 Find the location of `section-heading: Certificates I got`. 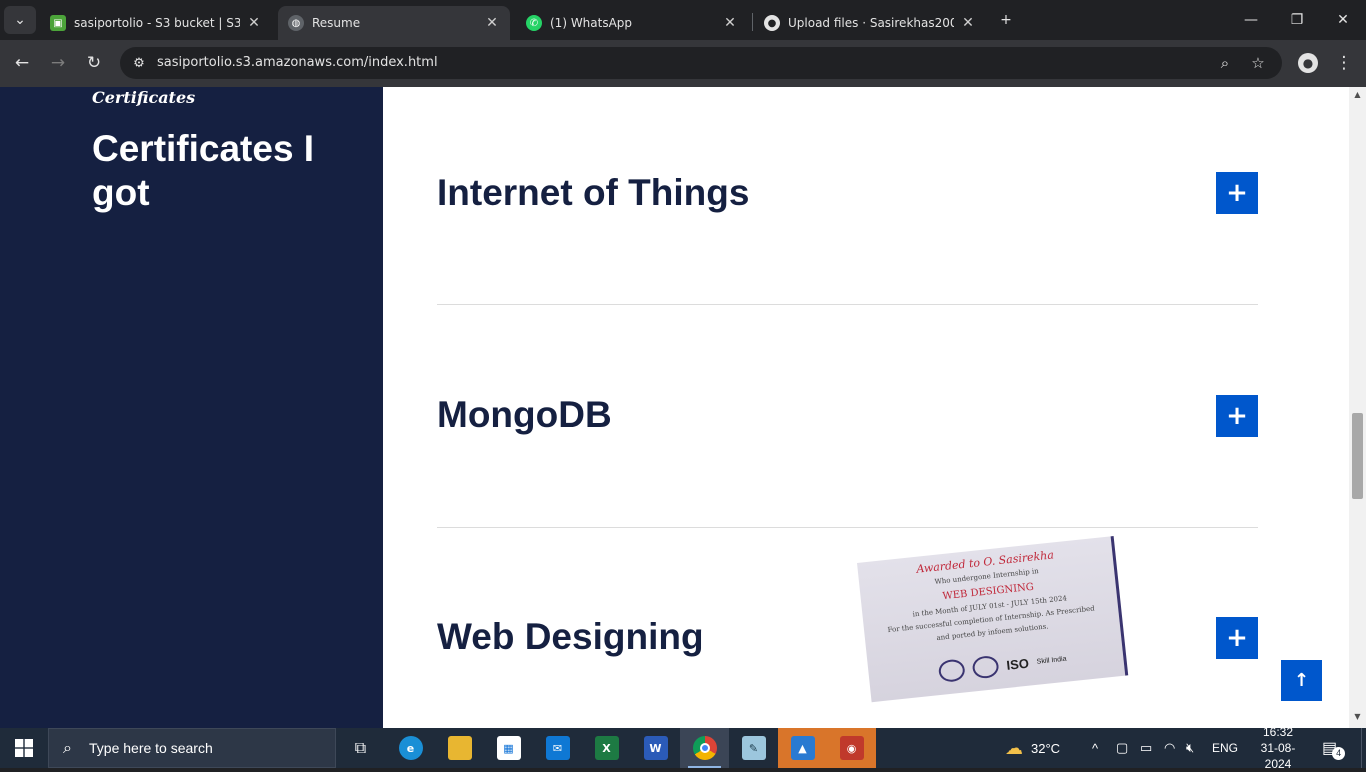

section-heading: Certificates I got is located at coordinates (203, 170).